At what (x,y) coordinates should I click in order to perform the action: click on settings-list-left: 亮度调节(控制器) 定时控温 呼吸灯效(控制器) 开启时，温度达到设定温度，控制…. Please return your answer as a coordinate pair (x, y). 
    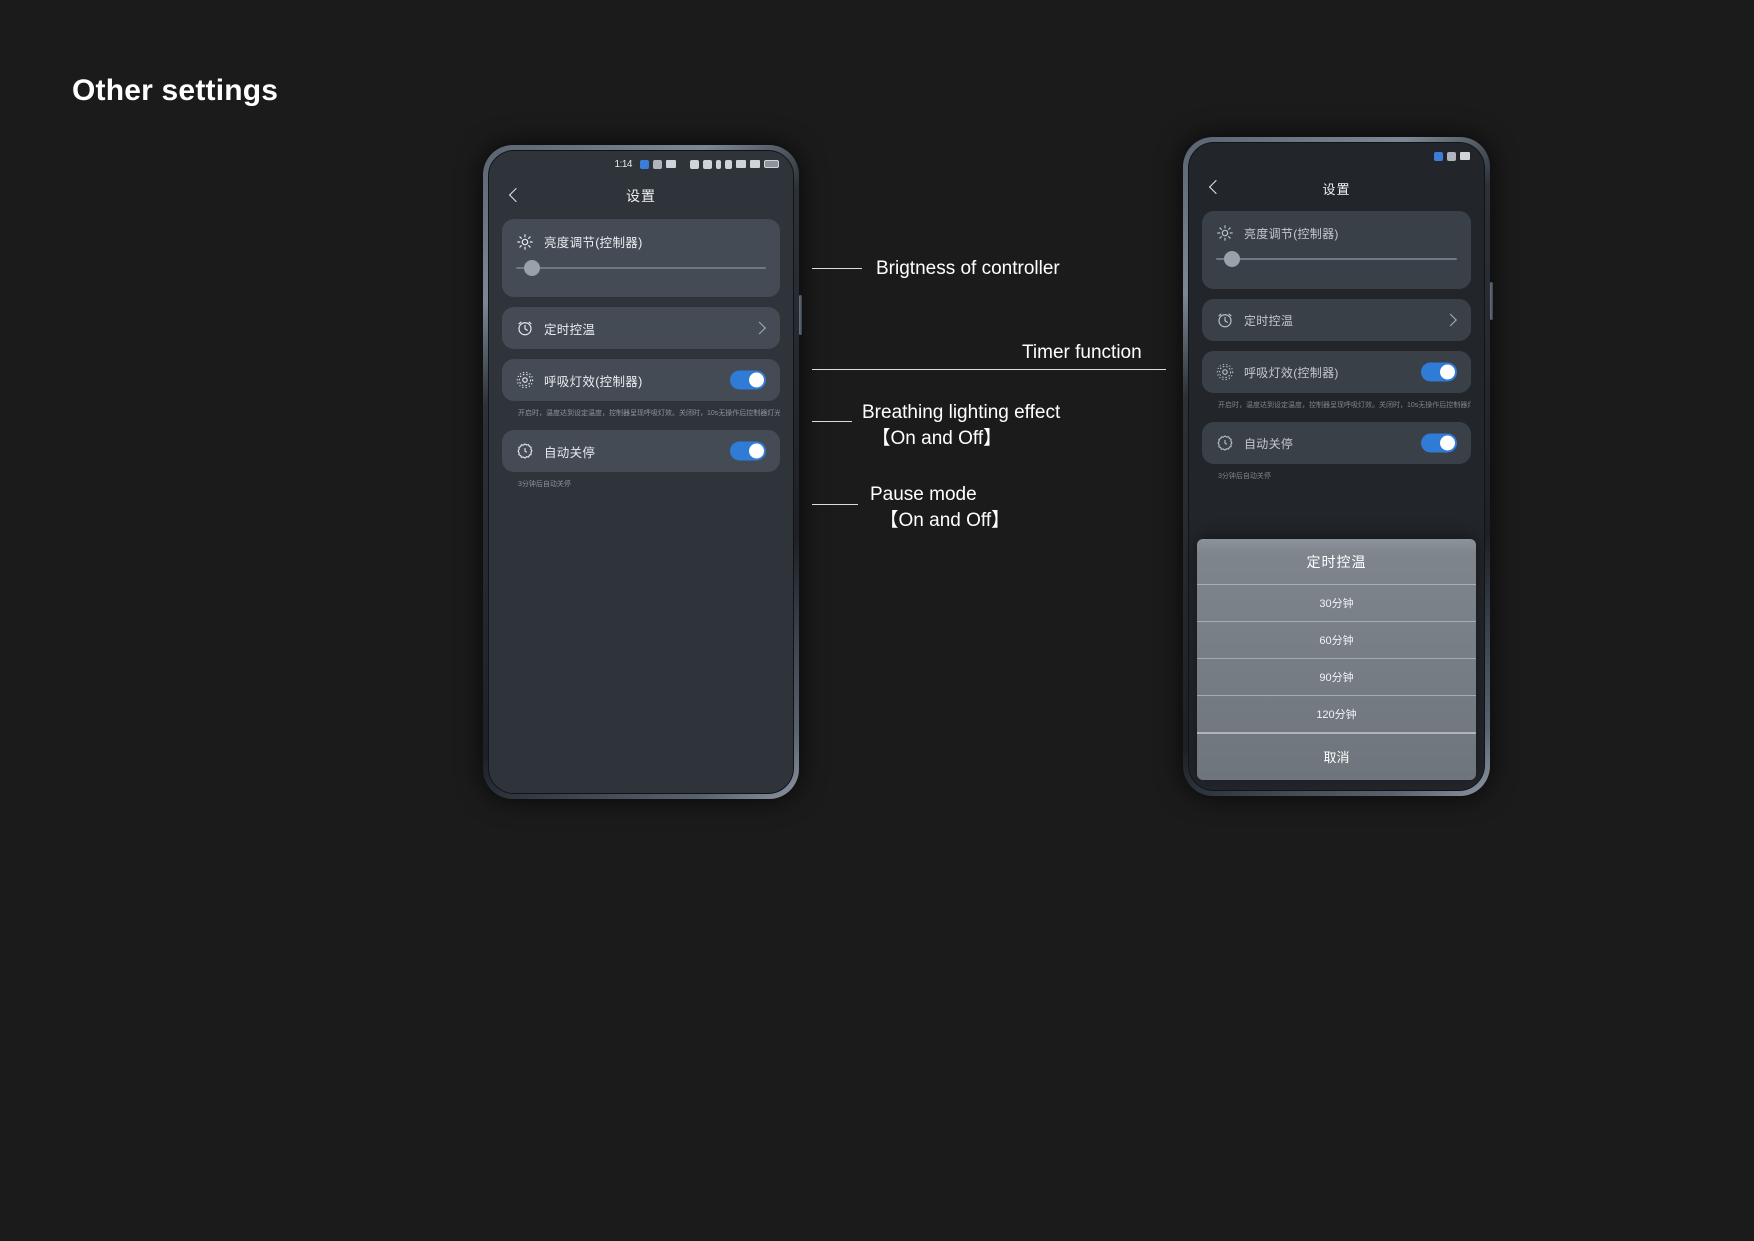
    Looking at the image, I should click on (641, 360).